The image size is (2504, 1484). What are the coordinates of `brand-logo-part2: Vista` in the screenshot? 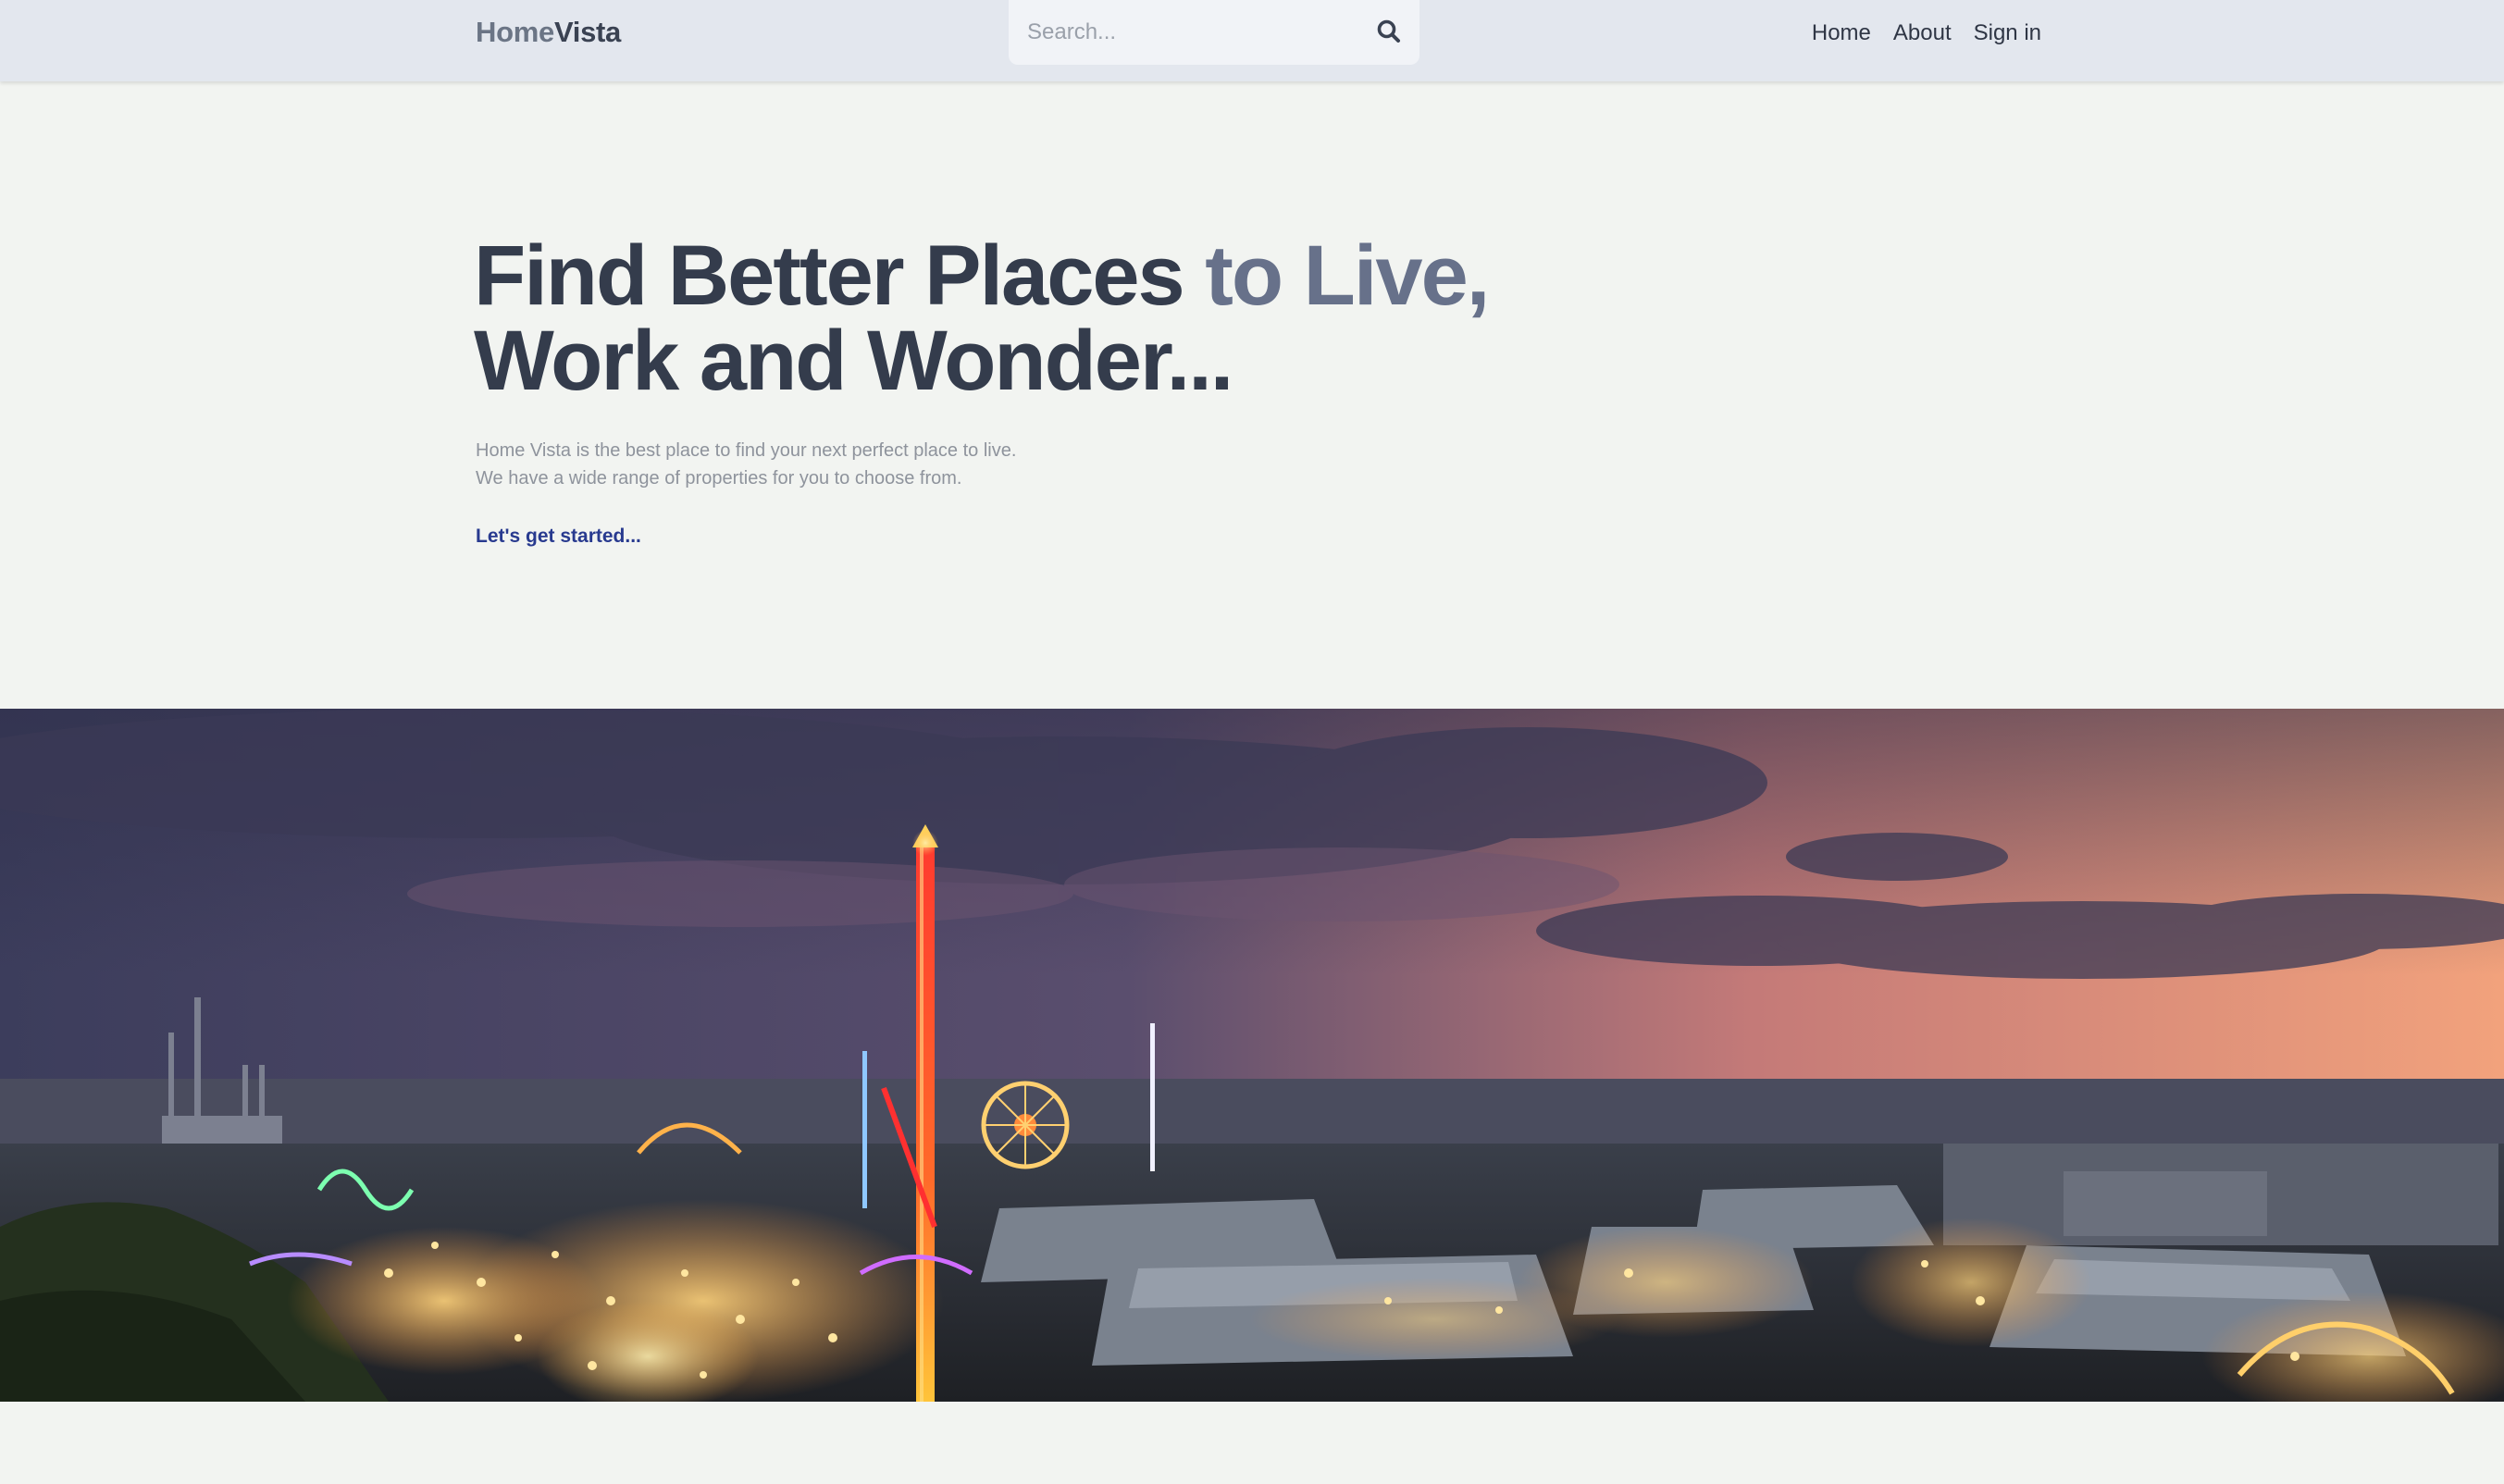 It's located at (587, 32).